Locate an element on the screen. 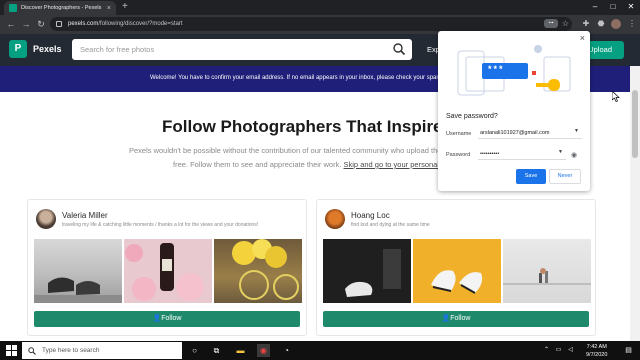 The image size is (640, 360). extension-icon: ✚ is located at coordinates (586, 24).